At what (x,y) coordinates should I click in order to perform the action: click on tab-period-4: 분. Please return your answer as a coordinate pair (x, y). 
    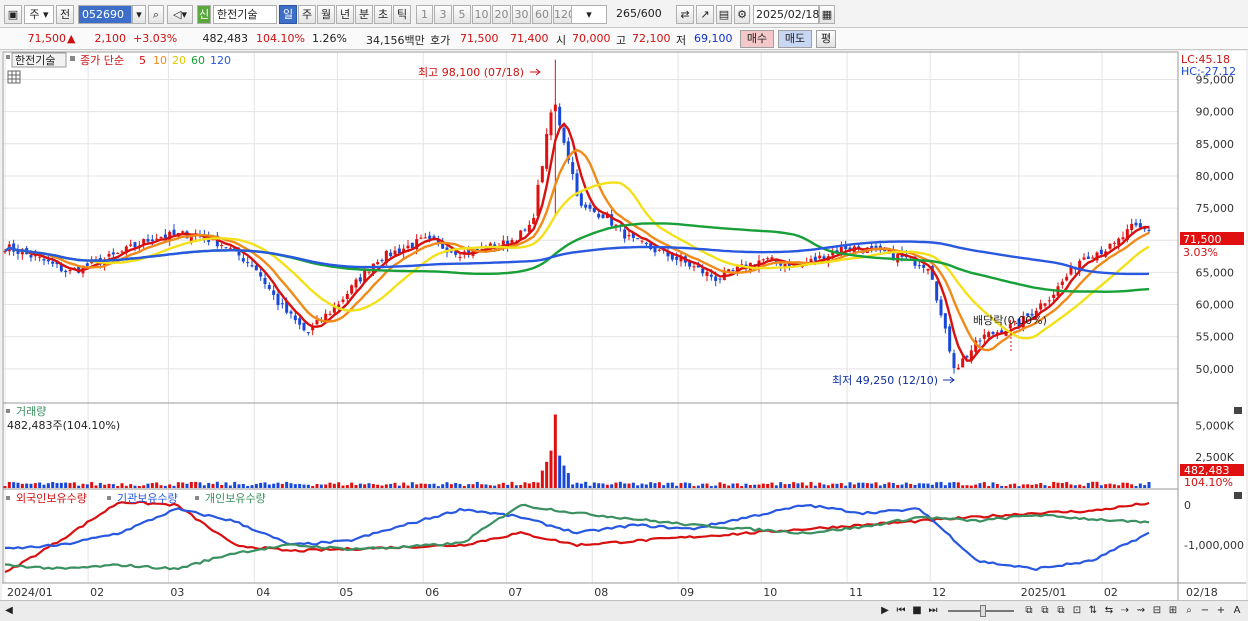
    Looking at the image, I should click on (364, 14).